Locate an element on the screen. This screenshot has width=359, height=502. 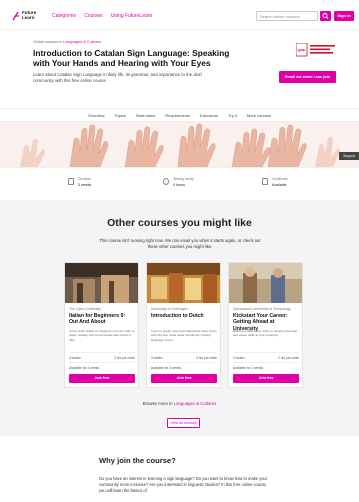
course-card-title: Italian for Beginners 0: Out And About is located at coordinates (102, 319).